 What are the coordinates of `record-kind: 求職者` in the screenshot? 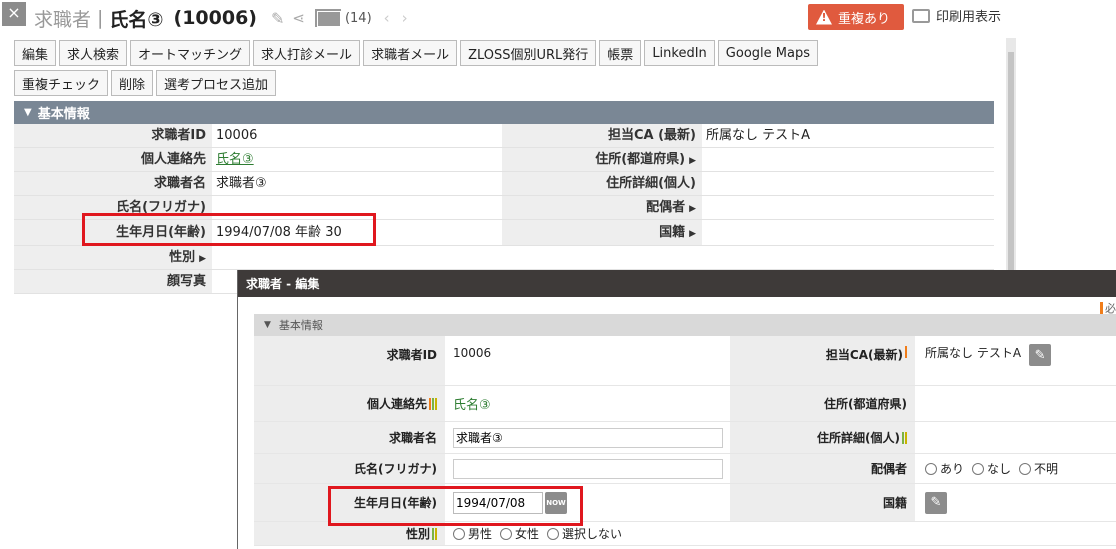 It's located at (63, 19).